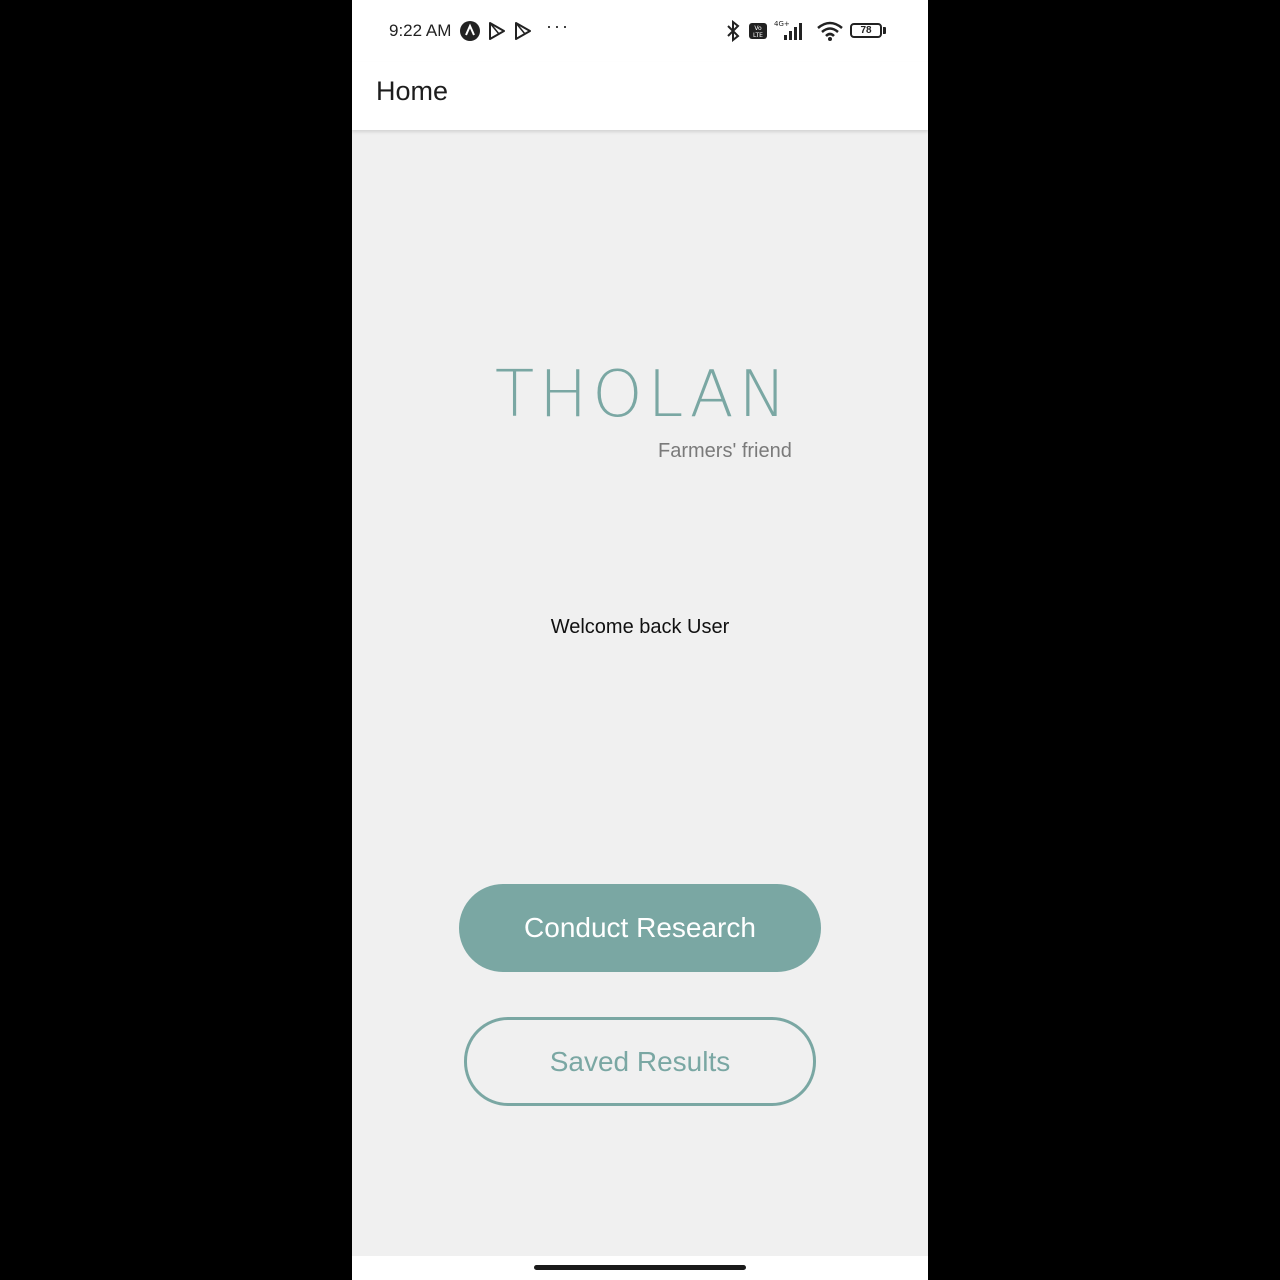  I want to click on page-title: Home, so click(412, 91).